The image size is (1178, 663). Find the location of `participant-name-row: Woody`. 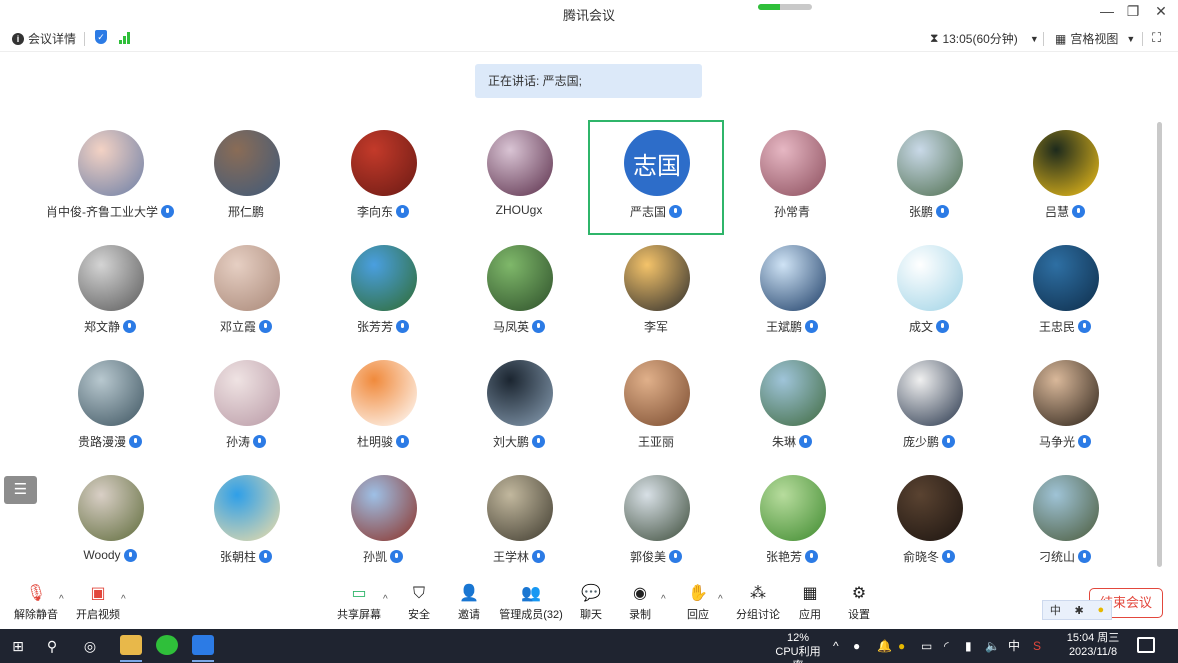

participant-name-row: Woody is located at coordinates (110, 555).